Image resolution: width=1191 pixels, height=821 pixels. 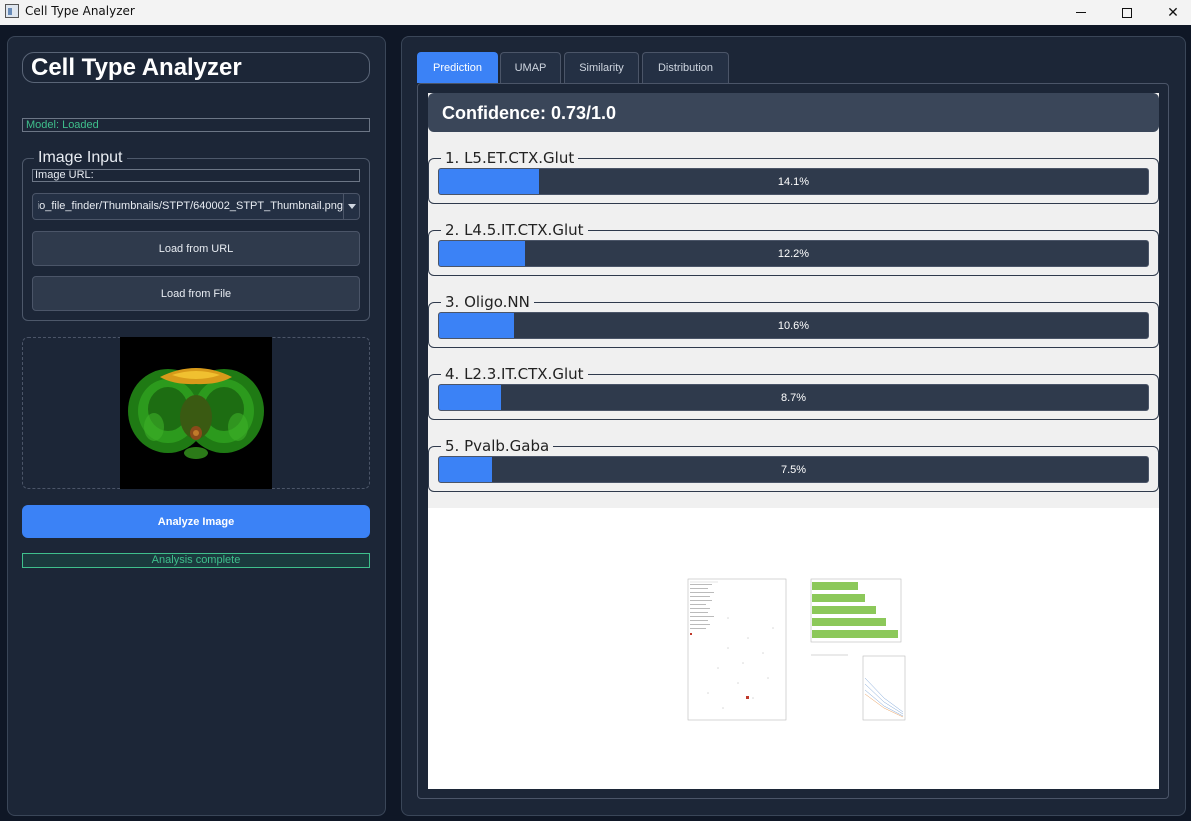 What do you see at coordinates (80, 11) in the screenshot?
I see `window-title: Cell Type Analyzer` at bounding box center [80, 11].